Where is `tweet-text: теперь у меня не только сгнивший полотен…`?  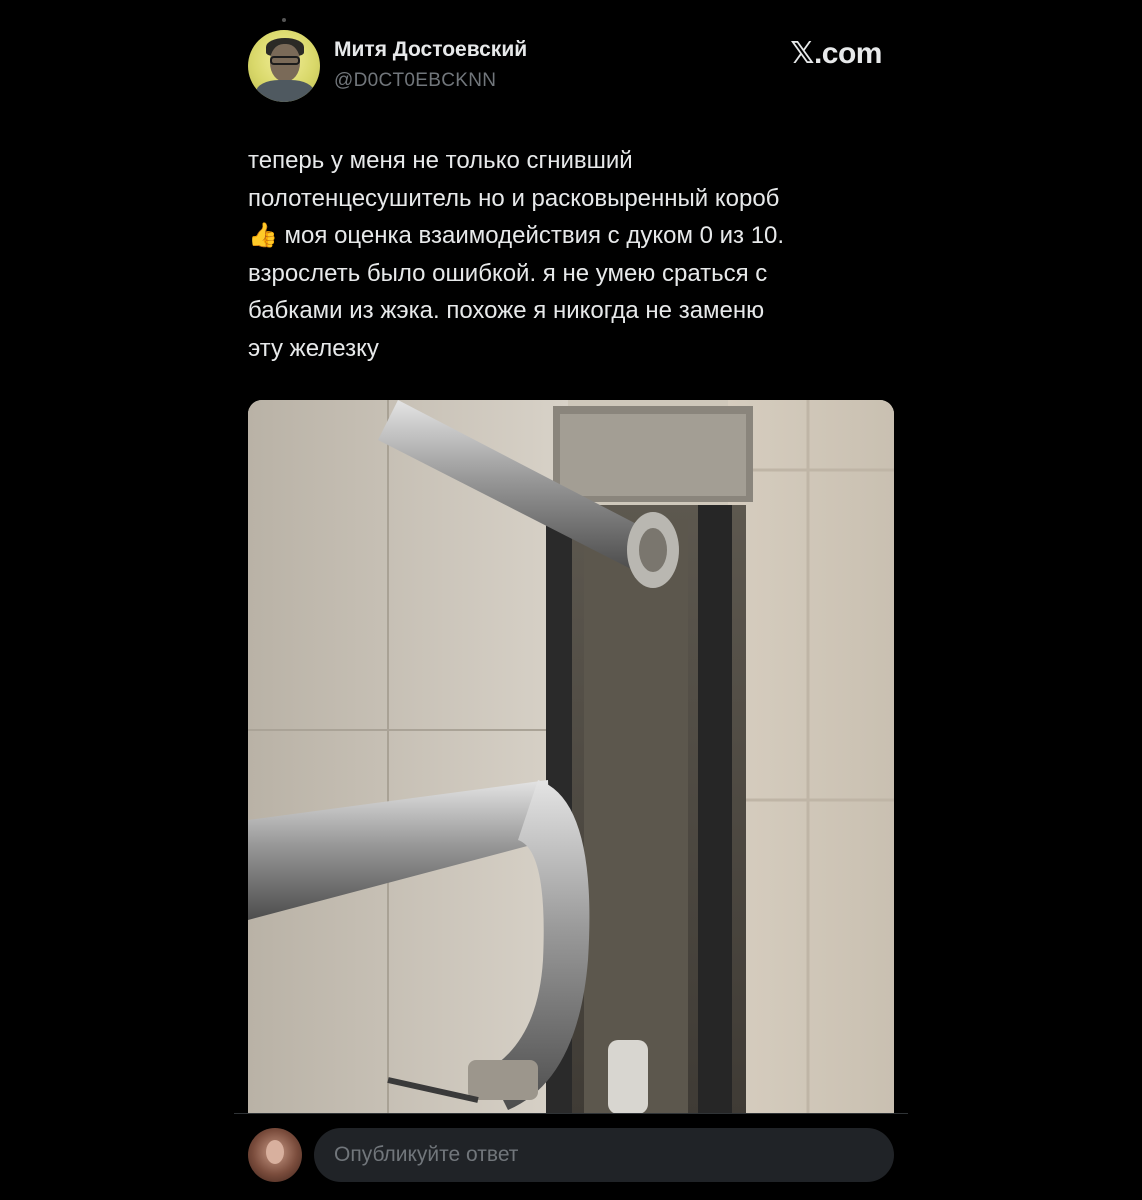
tweet-text: теперь у меня не только сгнивший полотен… is located at coordinates (516, 254).